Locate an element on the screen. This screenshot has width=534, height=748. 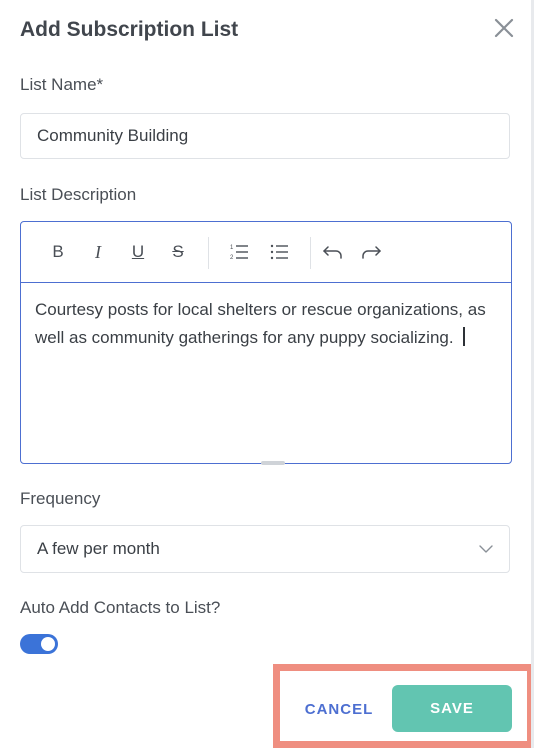
bold-button: B is located at coordinates (58, 252).